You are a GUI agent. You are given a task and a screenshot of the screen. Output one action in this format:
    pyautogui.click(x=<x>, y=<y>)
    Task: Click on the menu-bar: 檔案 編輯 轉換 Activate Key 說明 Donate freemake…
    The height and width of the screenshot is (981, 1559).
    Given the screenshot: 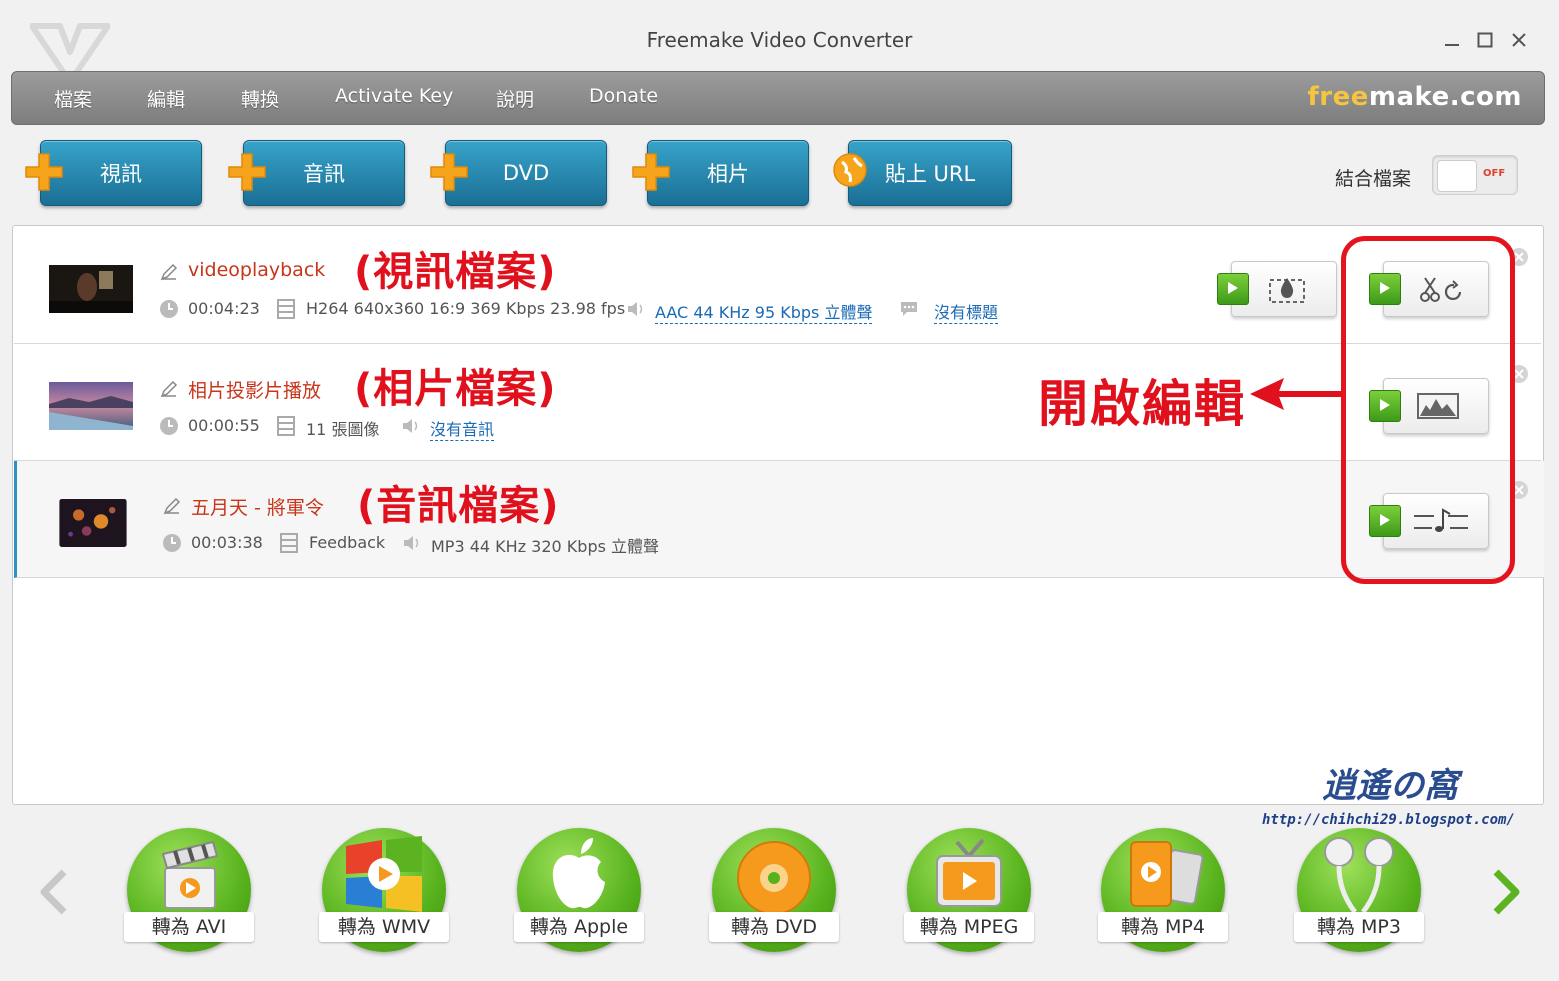 What is the action you would take?
    pyautogui.click(x=778, y=98)
    